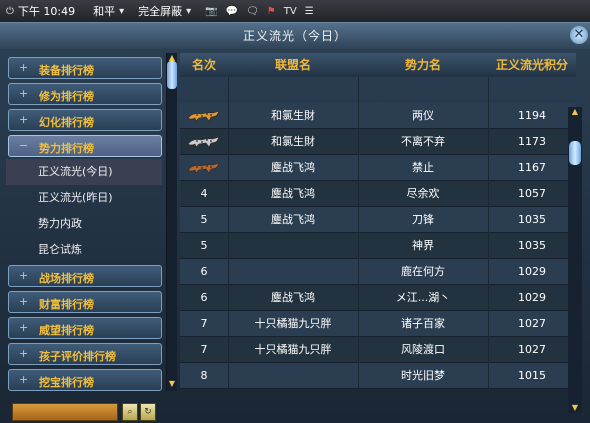 The height and width of the screenshot is (423, 590). I want to click on time-text: 下午 10:49, so click(46, 11).